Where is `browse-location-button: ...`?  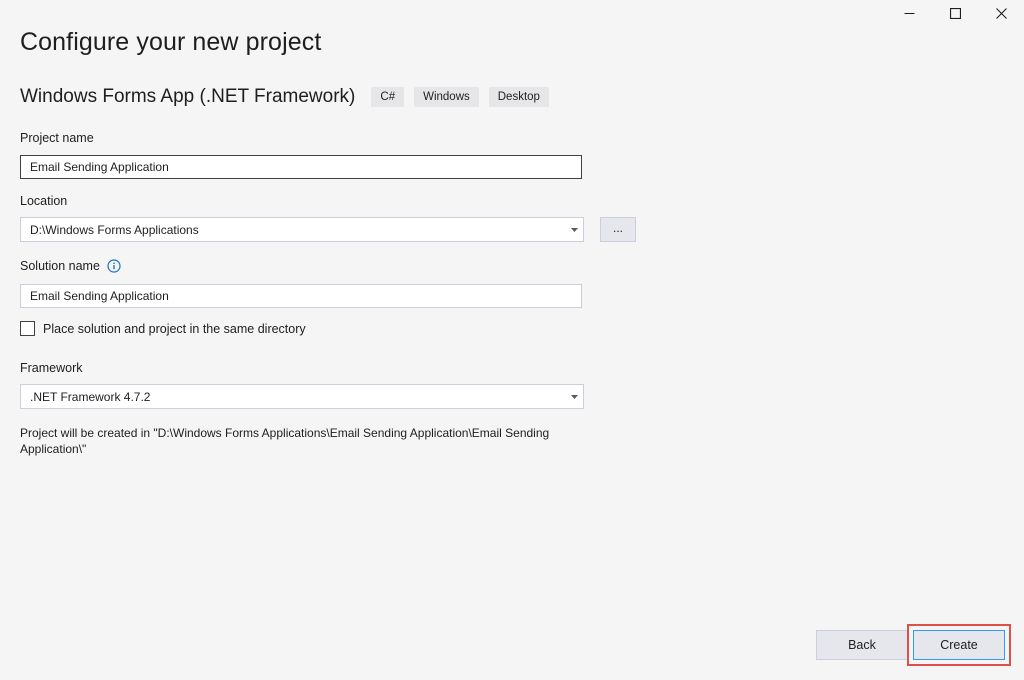 browse-location-button: ... is located at coordinates (618, 229).